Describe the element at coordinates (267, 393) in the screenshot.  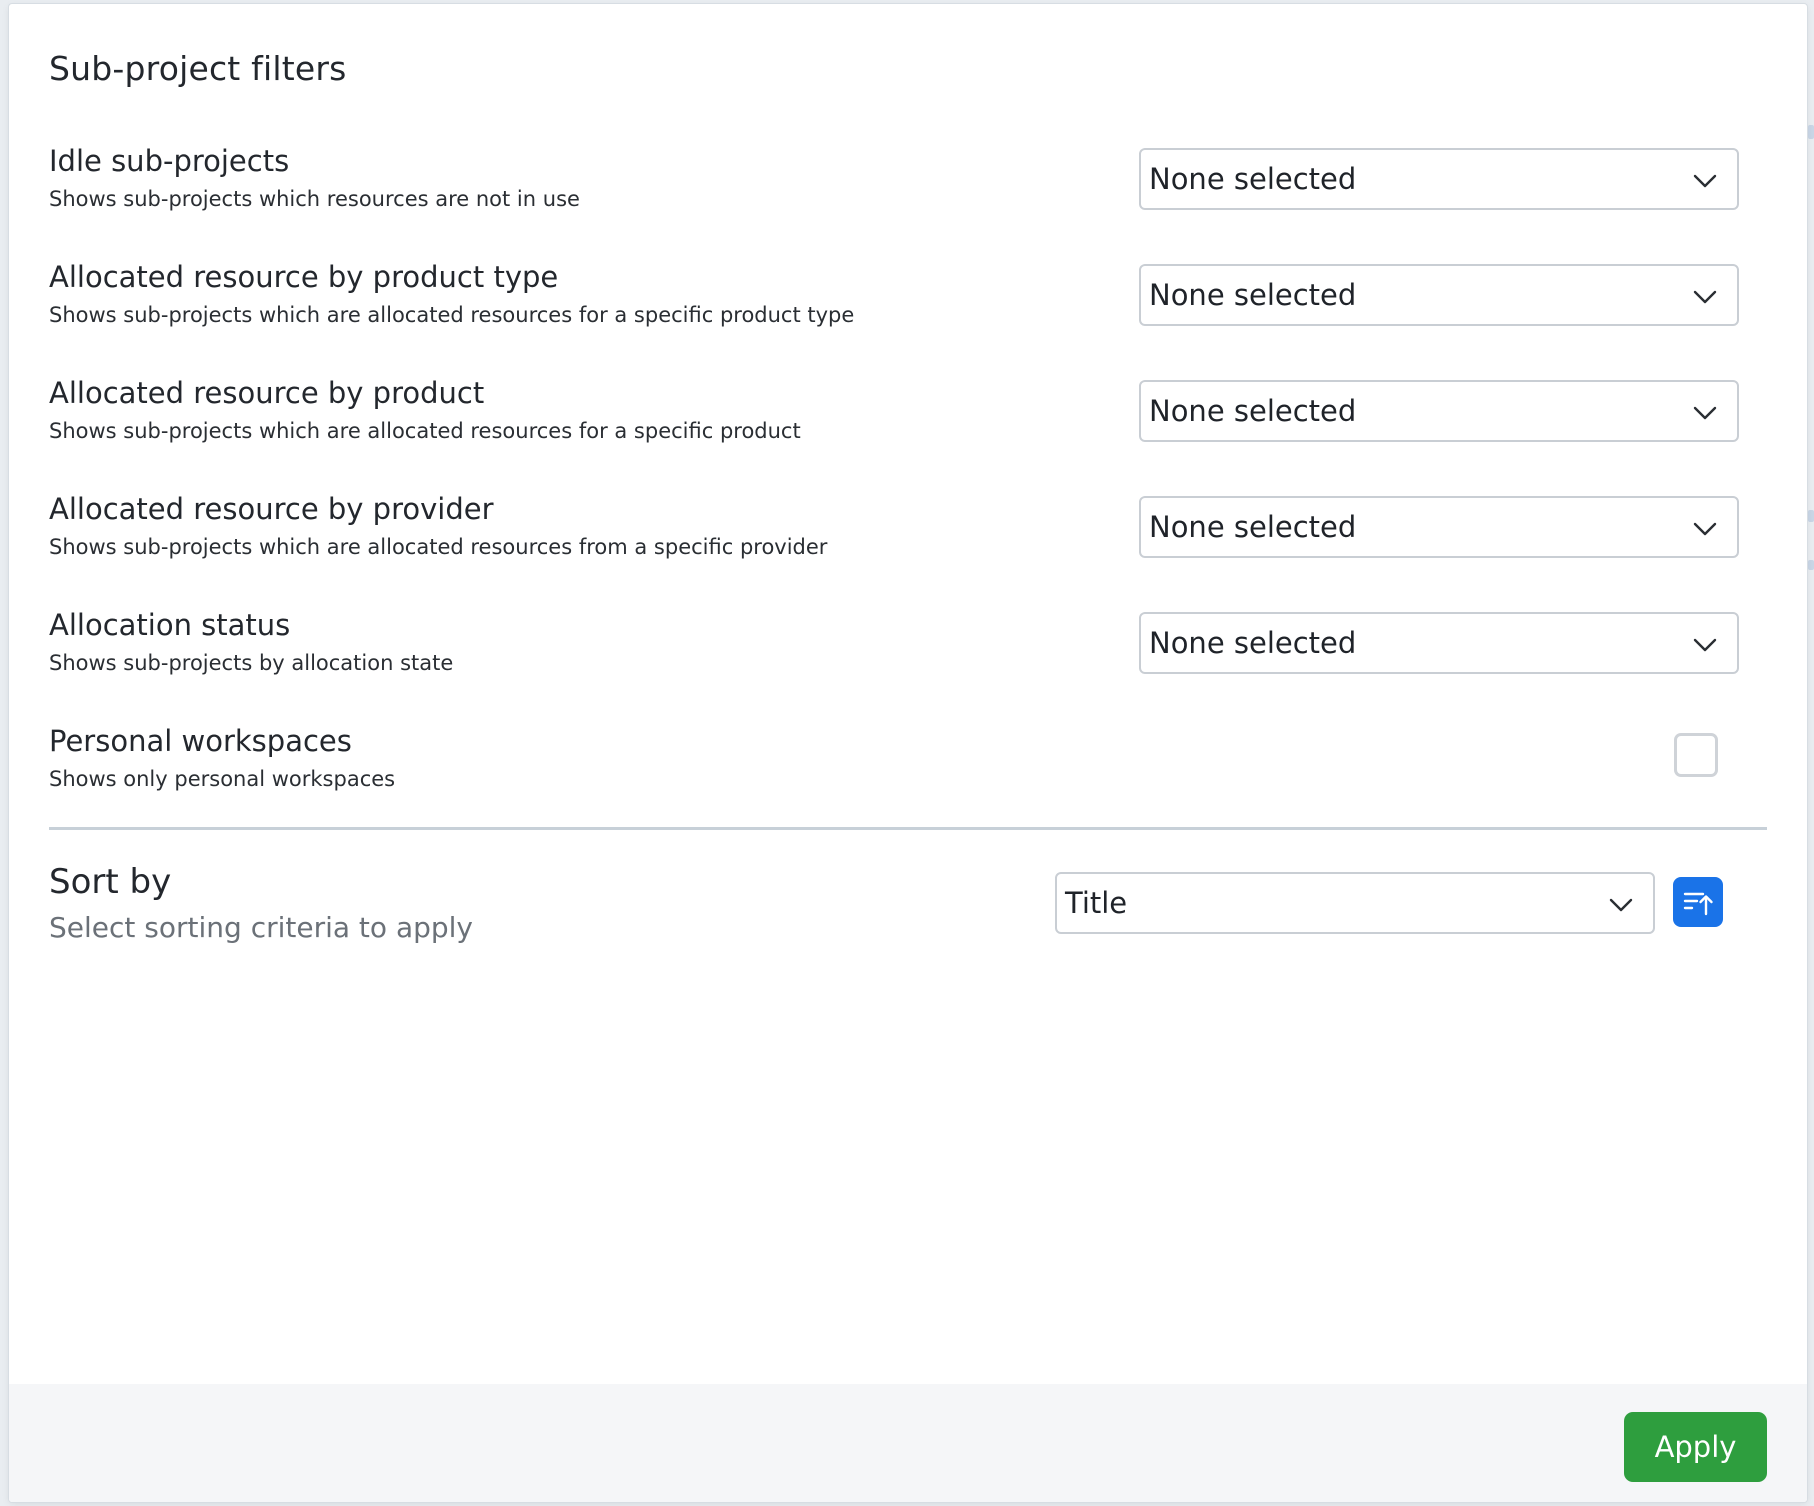
I see `filter-label: Allocated resource by product` at that location.